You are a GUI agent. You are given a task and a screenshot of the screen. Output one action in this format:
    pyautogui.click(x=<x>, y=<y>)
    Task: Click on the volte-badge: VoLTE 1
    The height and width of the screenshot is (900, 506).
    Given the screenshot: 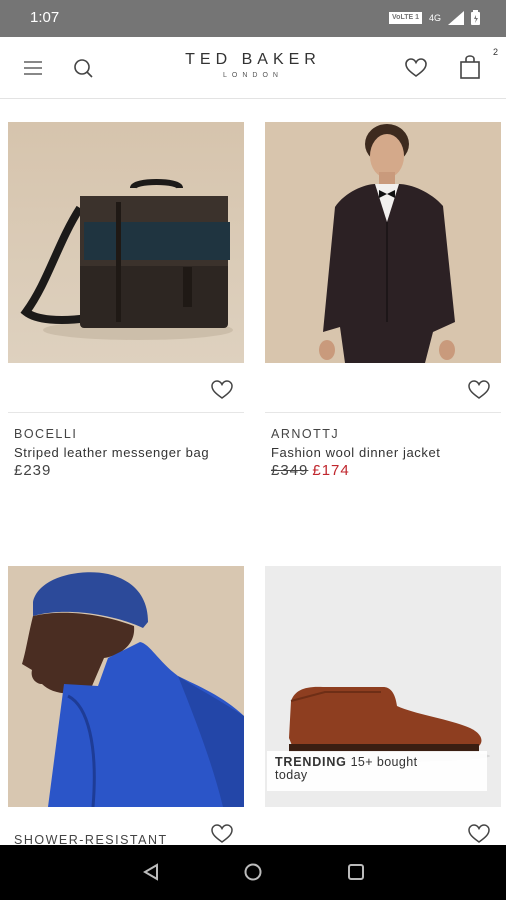 What is the action you would take?
    pyautogui.click(x=405, y=17)
    